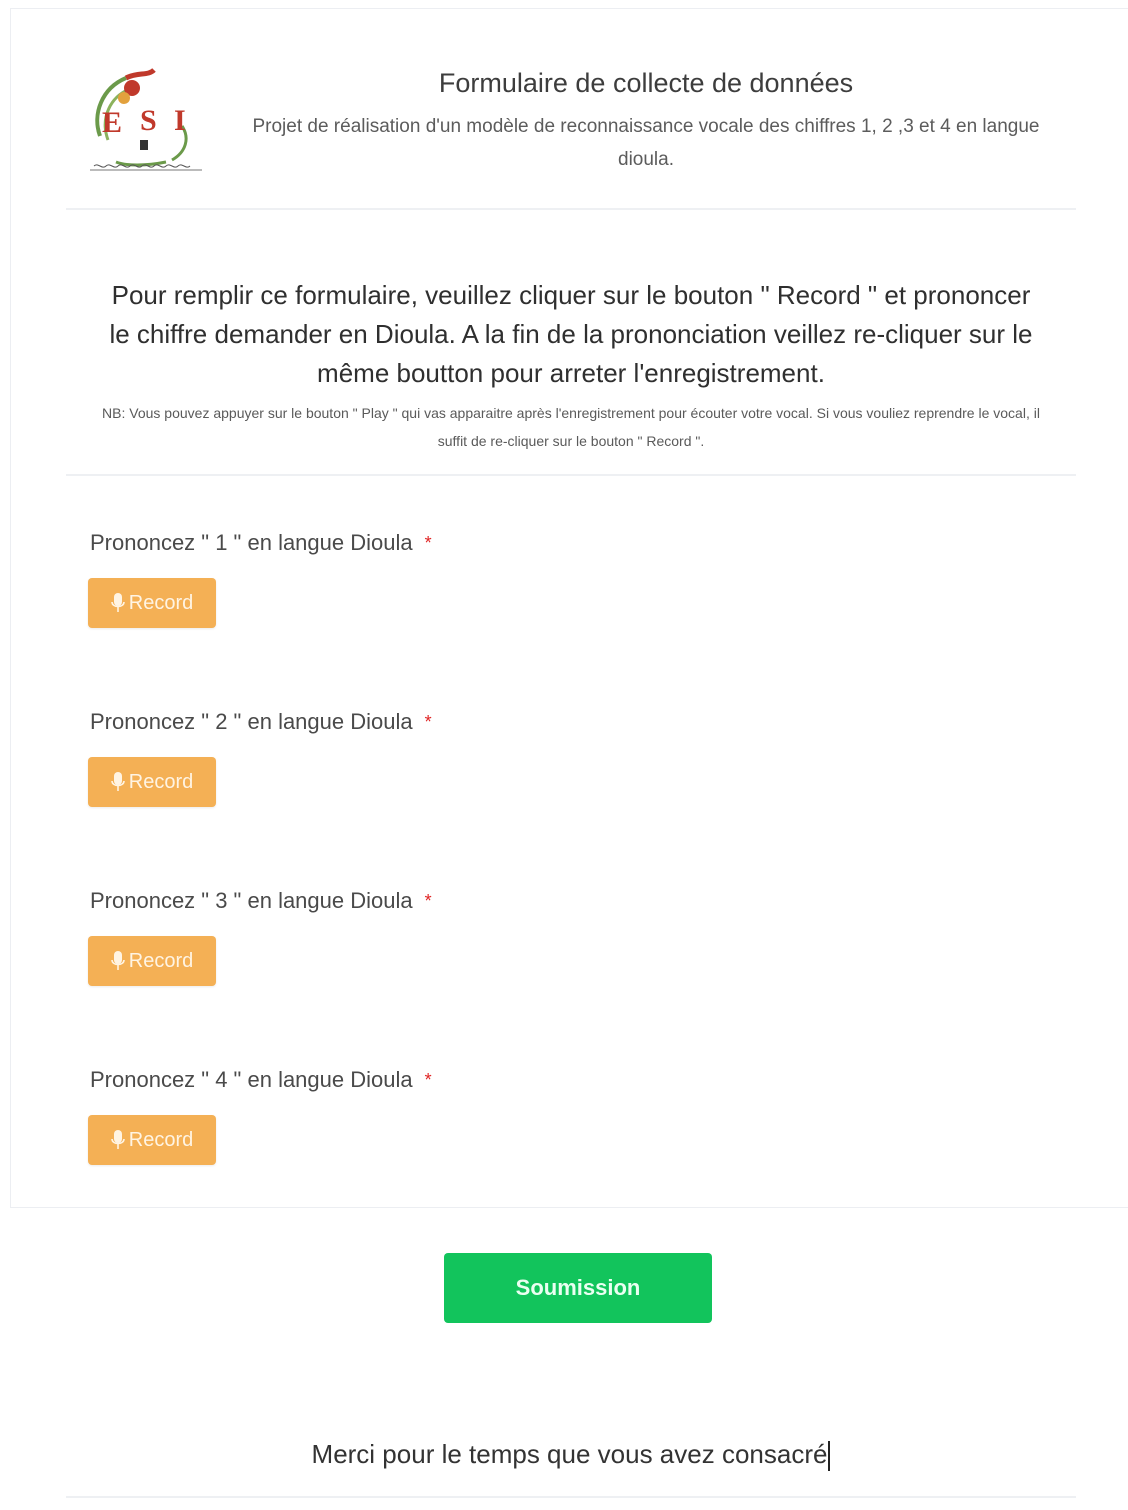  Describe the element at coordinates (260, 936) in the screenshot. I see `question-3: Prononcez " 3 " en langue Dioula * Record` at that location.